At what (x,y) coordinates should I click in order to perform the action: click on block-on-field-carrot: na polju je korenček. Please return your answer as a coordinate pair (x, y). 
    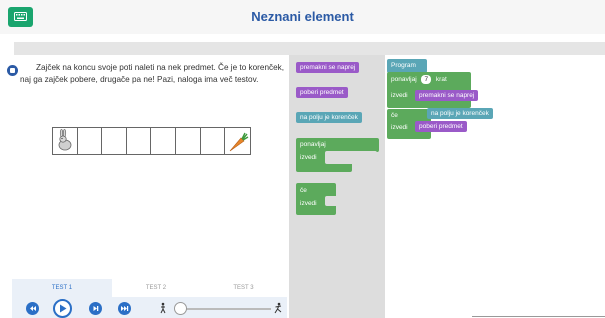
    Looking at the image, I should click on (329, 117).